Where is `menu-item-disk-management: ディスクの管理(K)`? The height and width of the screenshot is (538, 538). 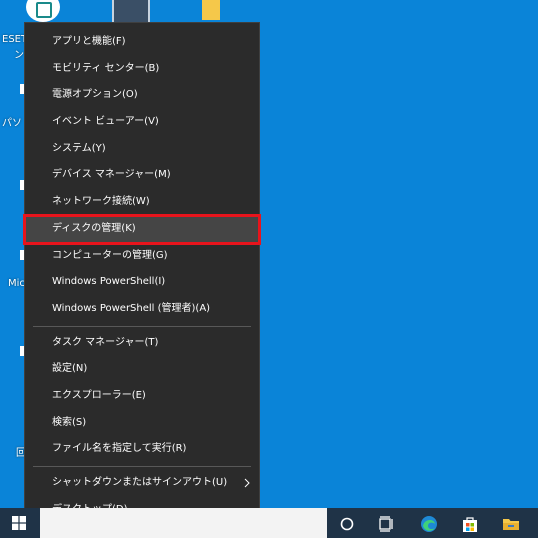
menu-item-disk-management: ディスクの管理(K) is located at coordinates (142, 229).